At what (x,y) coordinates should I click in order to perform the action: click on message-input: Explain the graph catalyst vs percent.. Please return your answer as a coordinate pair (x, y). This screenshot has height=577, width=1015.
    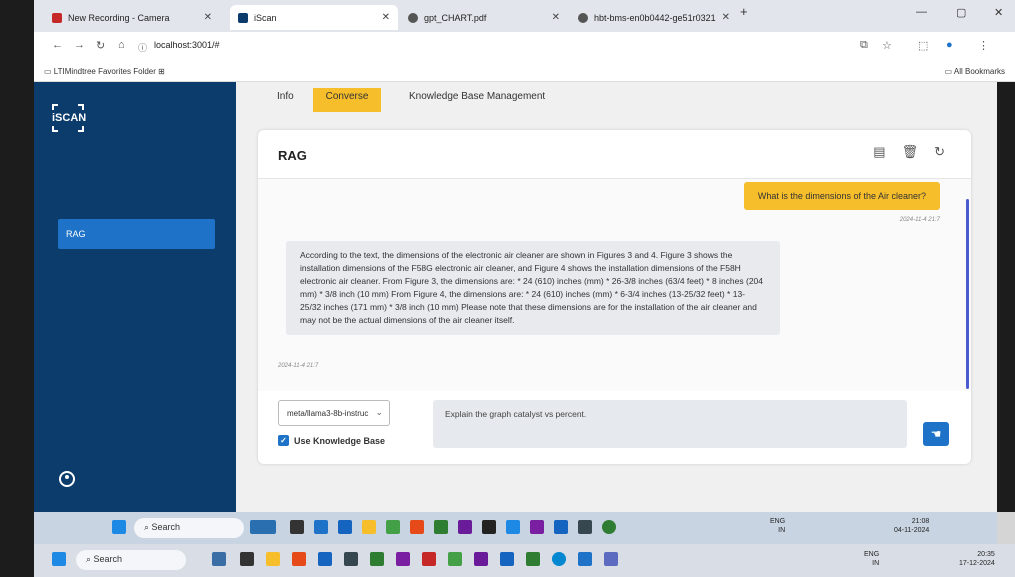
    Looking at the image, I should click on (670, 424).